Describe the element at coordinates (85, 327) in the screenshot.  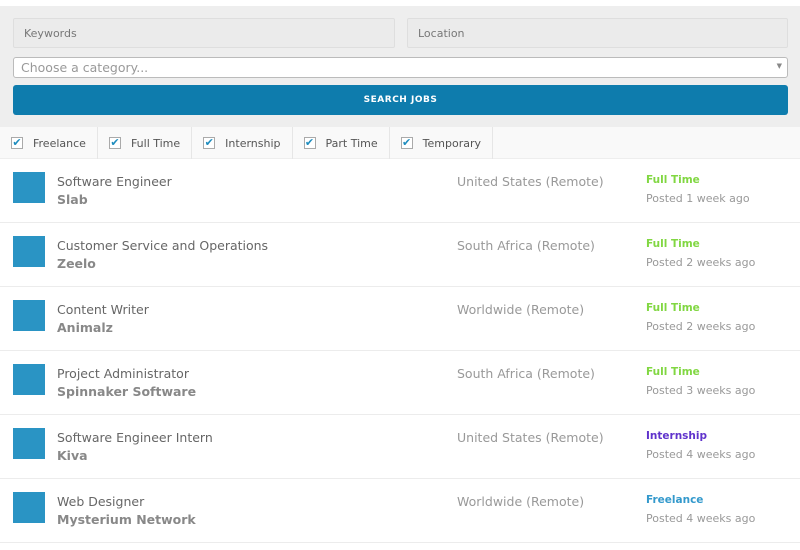
I see `company-name: Animalz` at that location.